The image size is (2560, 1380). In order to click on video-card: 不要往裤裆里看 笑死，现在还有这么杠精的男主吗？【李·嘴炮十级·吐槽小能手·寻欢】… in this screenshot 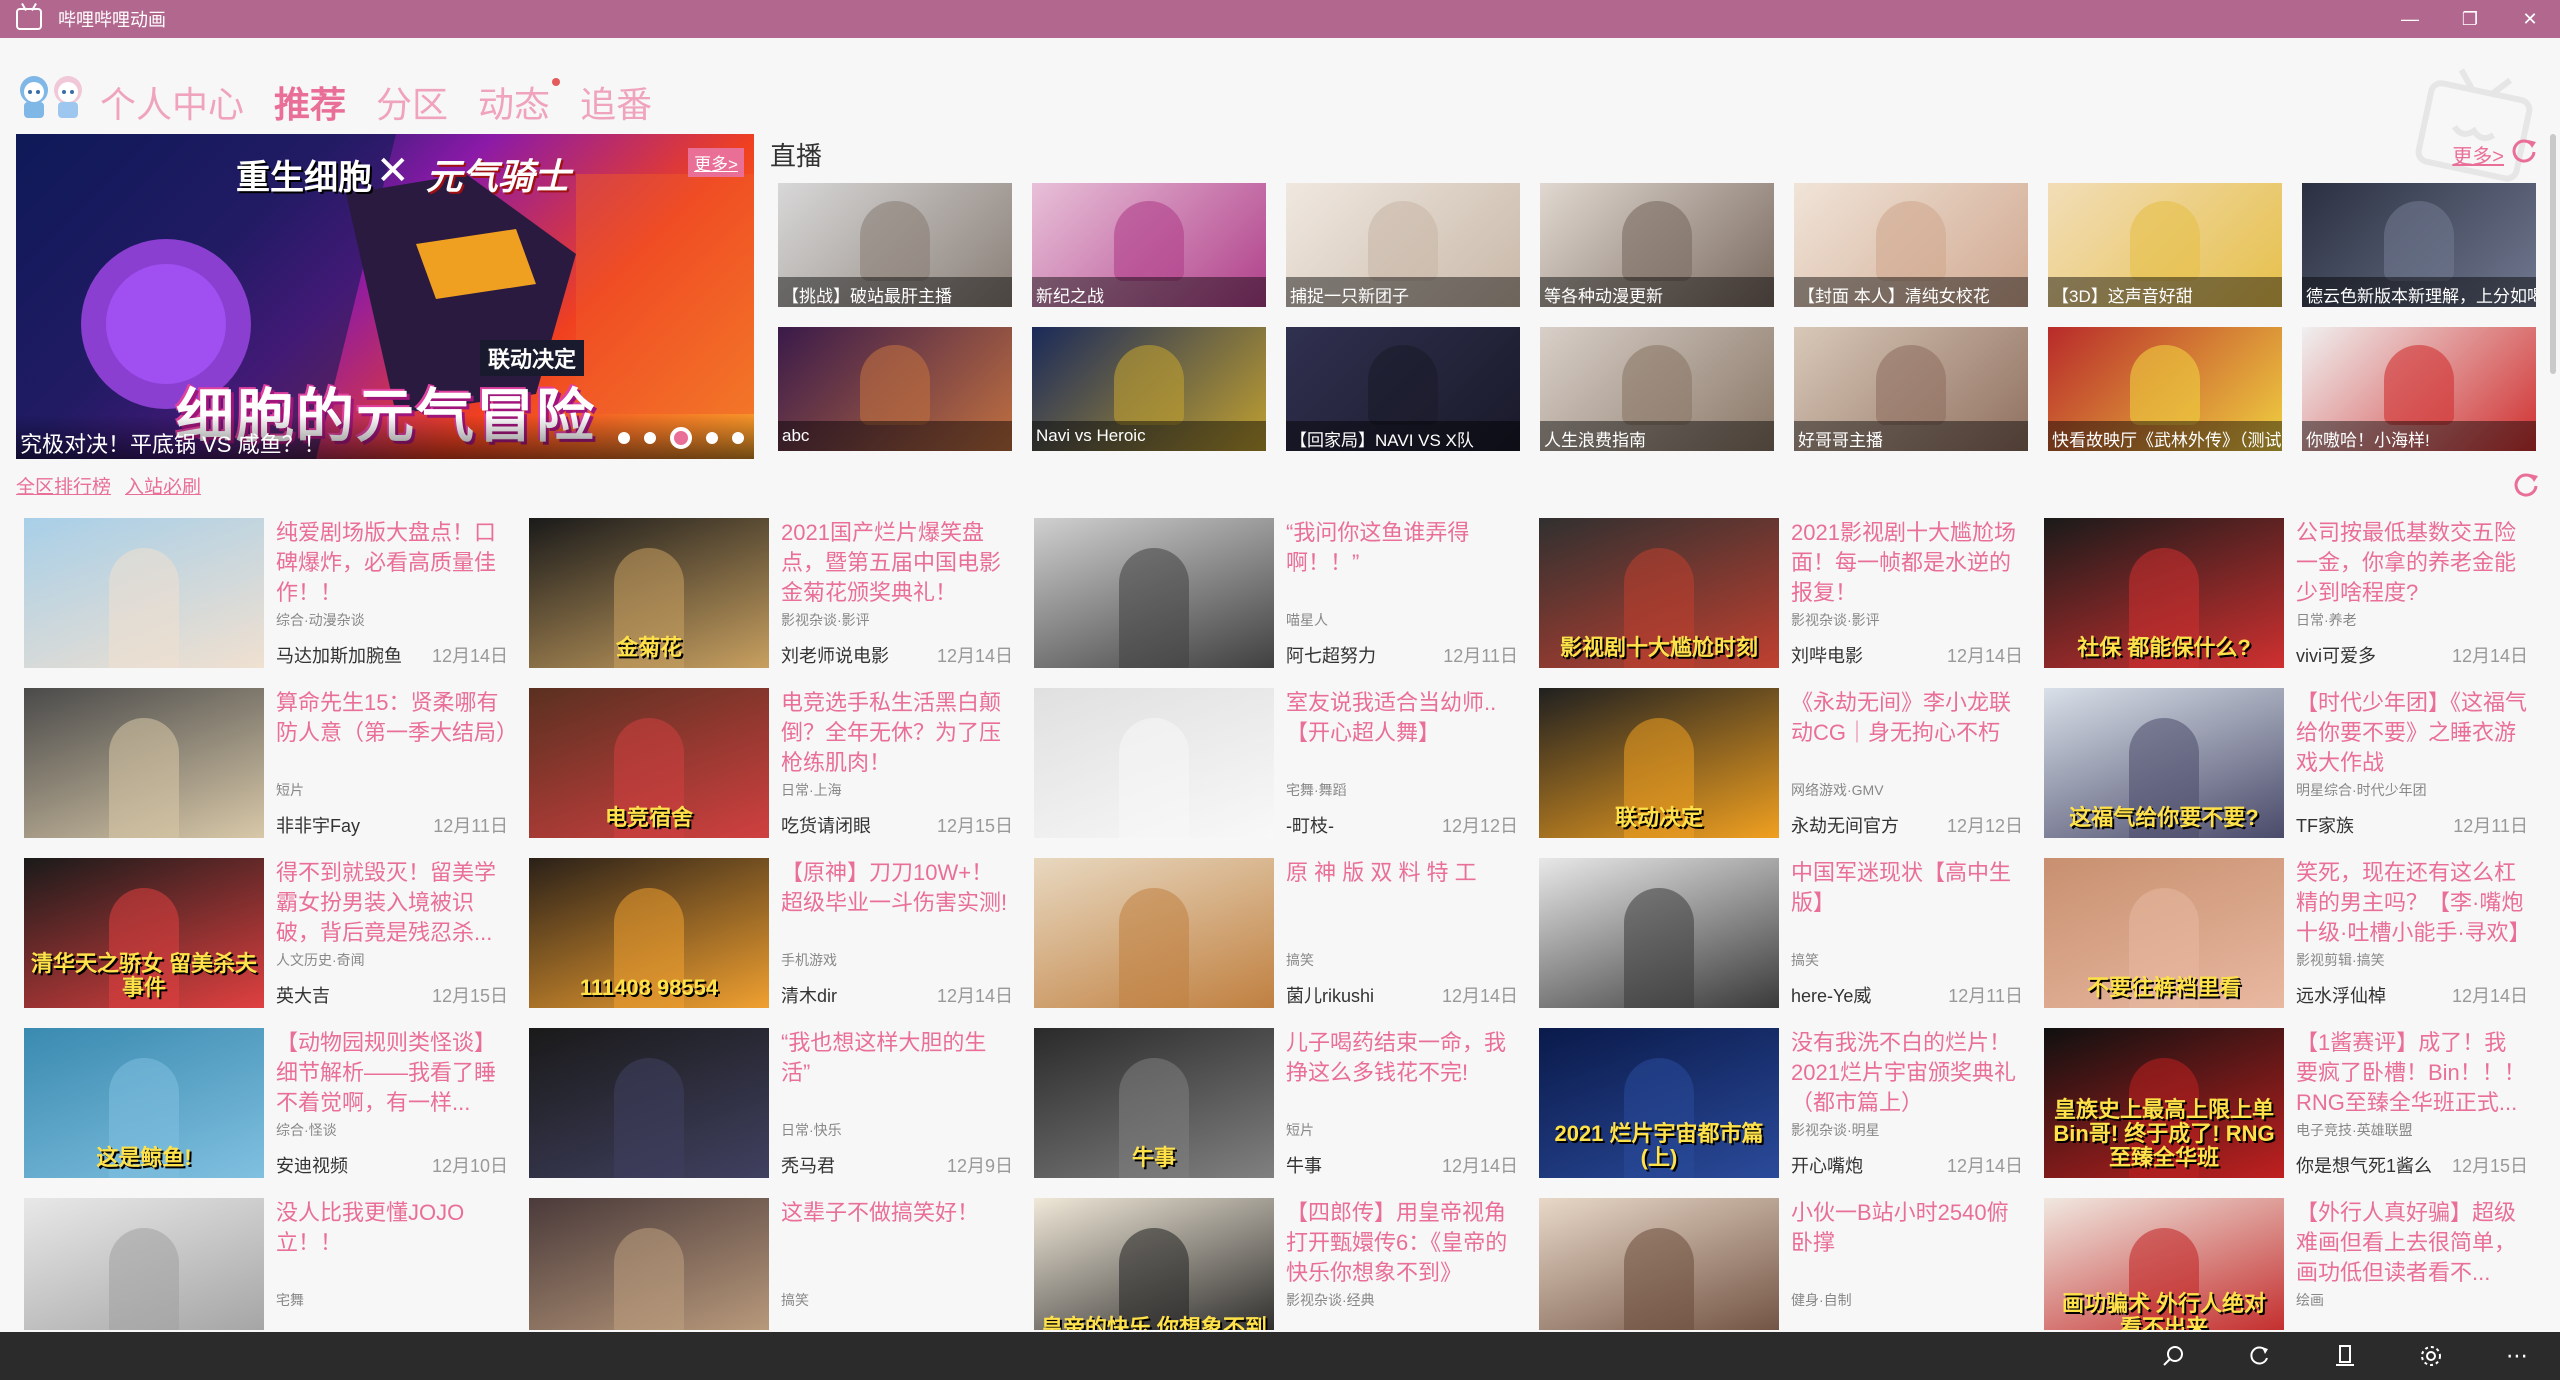, I will do `click(2286, 933)`.